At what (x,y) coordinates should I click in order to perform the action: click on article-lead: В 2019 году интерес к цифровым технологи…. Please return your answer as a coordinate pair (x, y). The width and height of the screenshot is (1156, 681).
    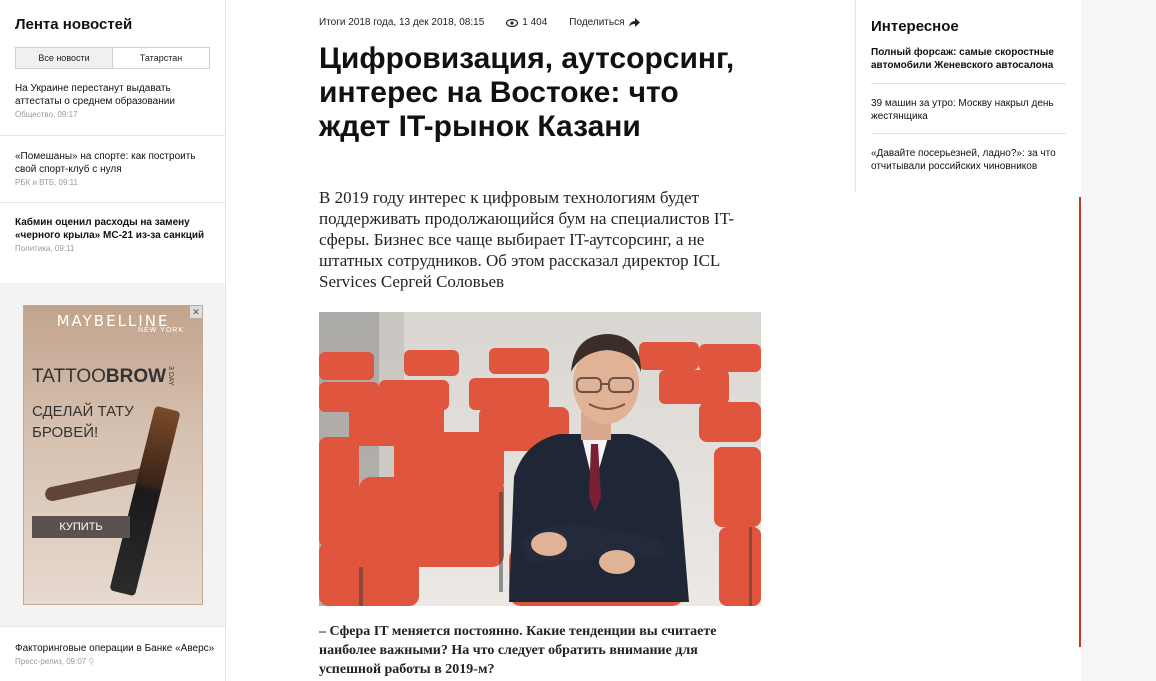
    Looking at the image, I should click on (527, 239).